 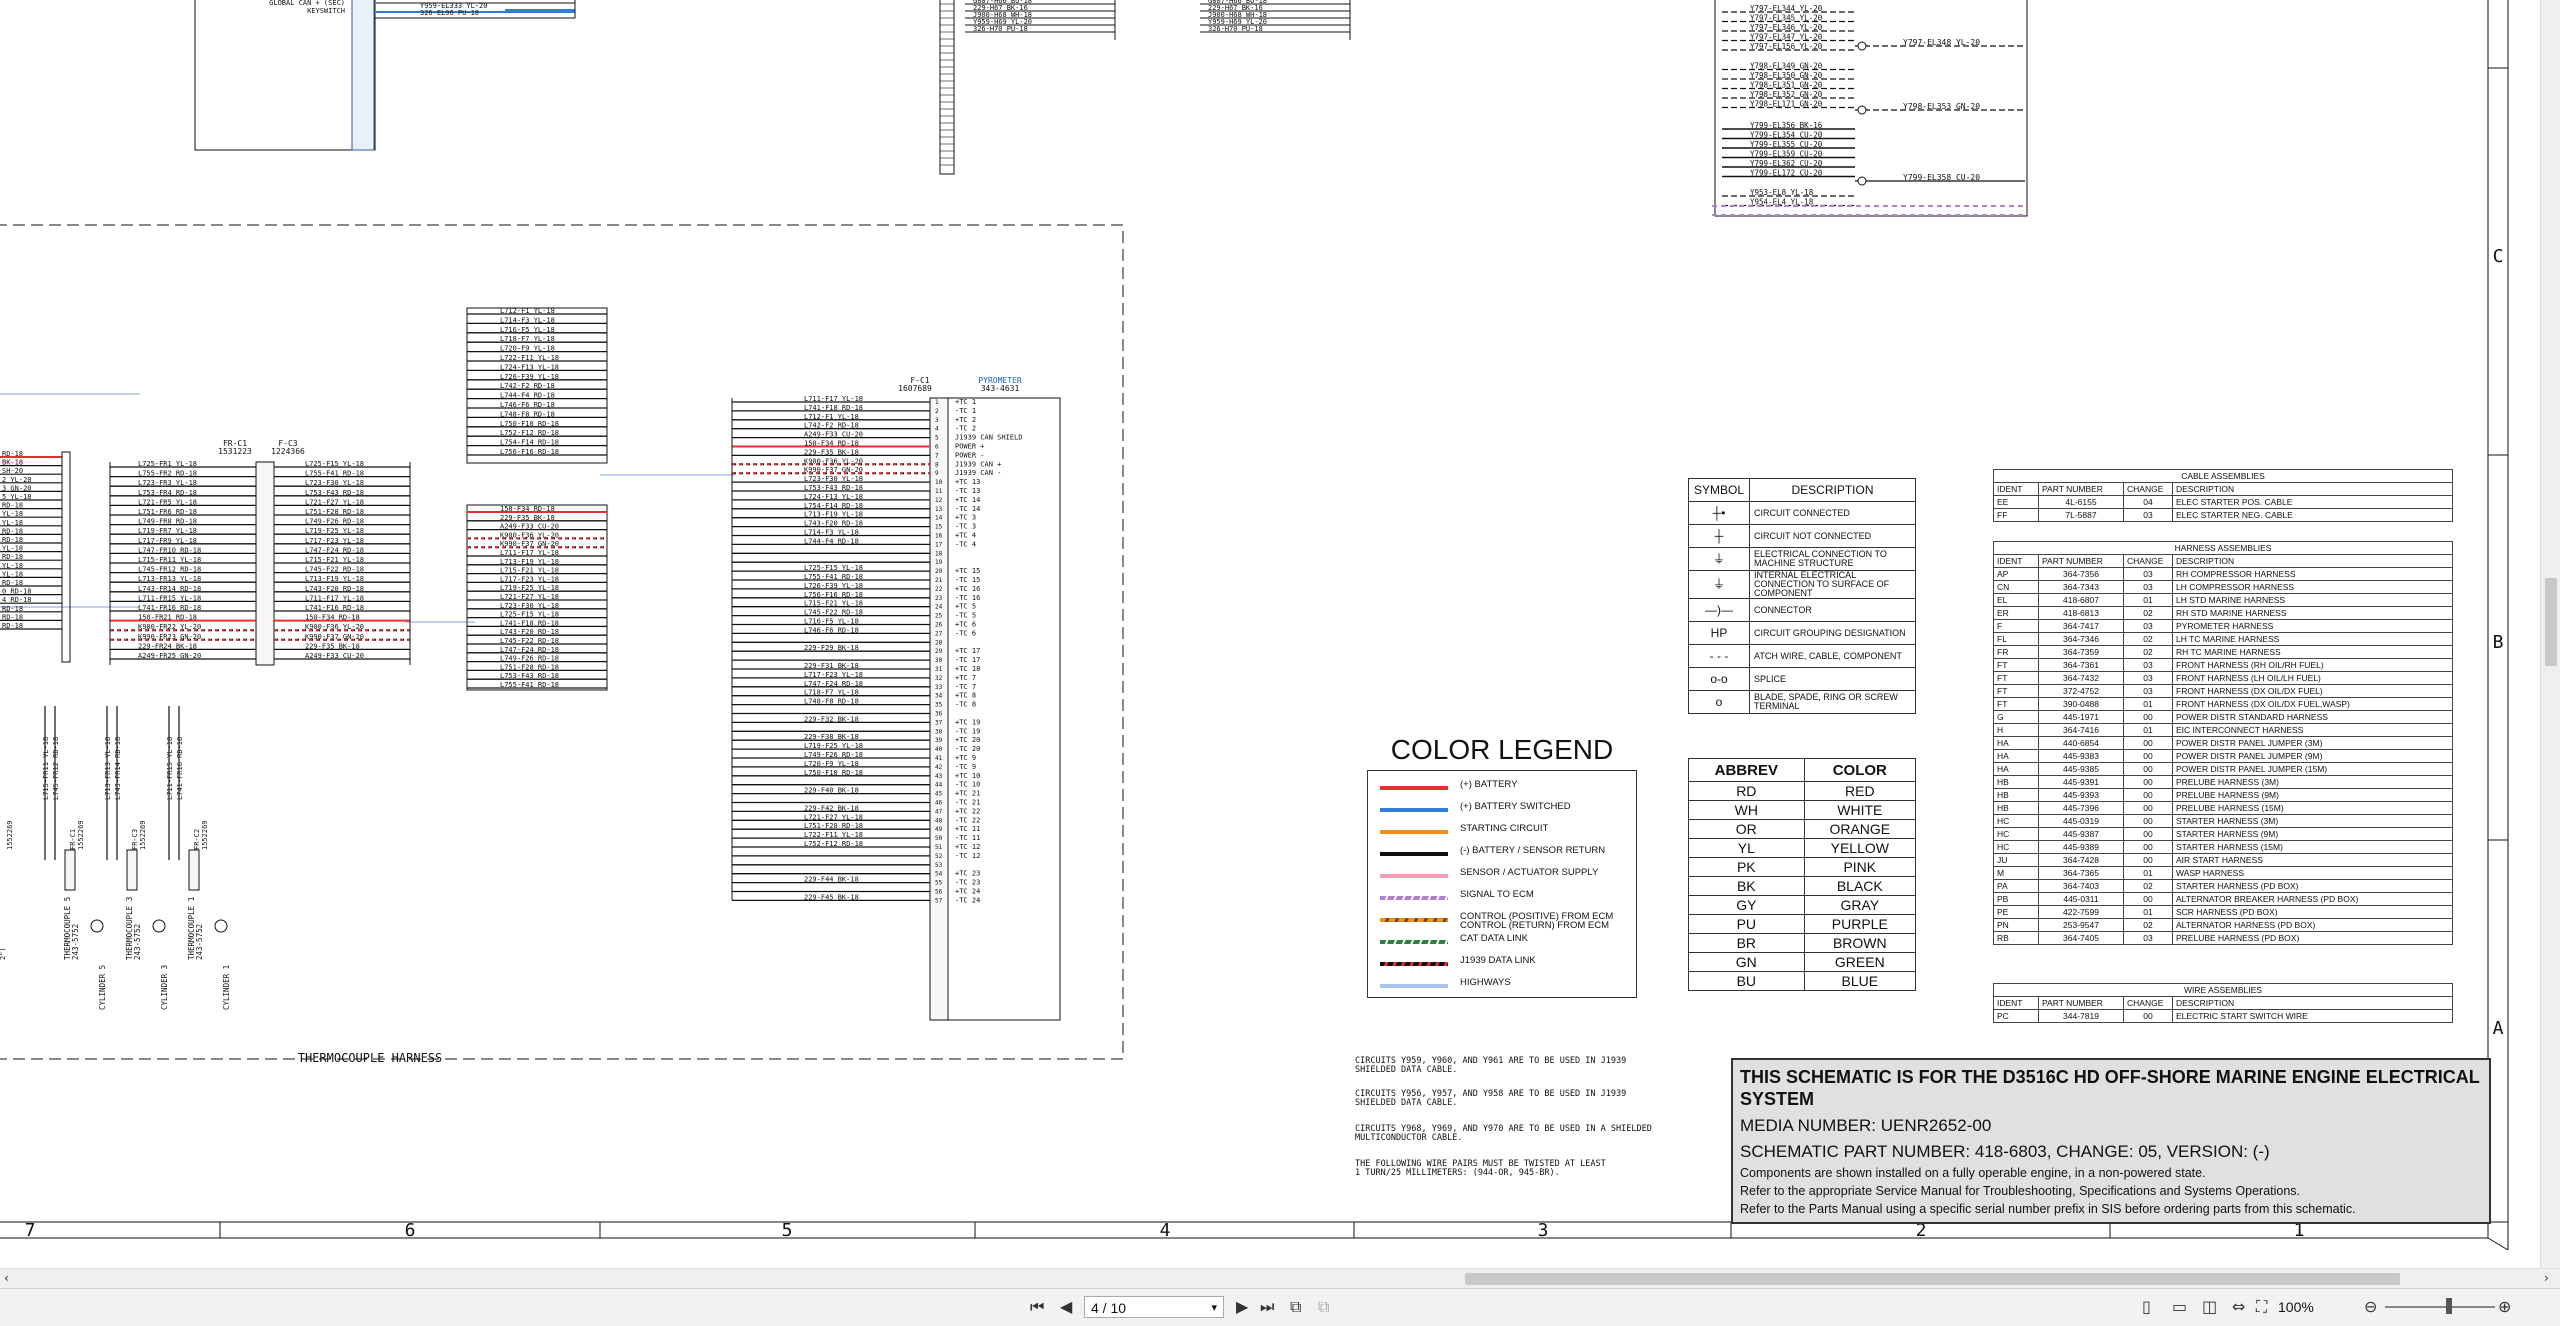 I want to click on top-right-label-3: Y797-EL347 YL-20, so click(x=1786, y=37).